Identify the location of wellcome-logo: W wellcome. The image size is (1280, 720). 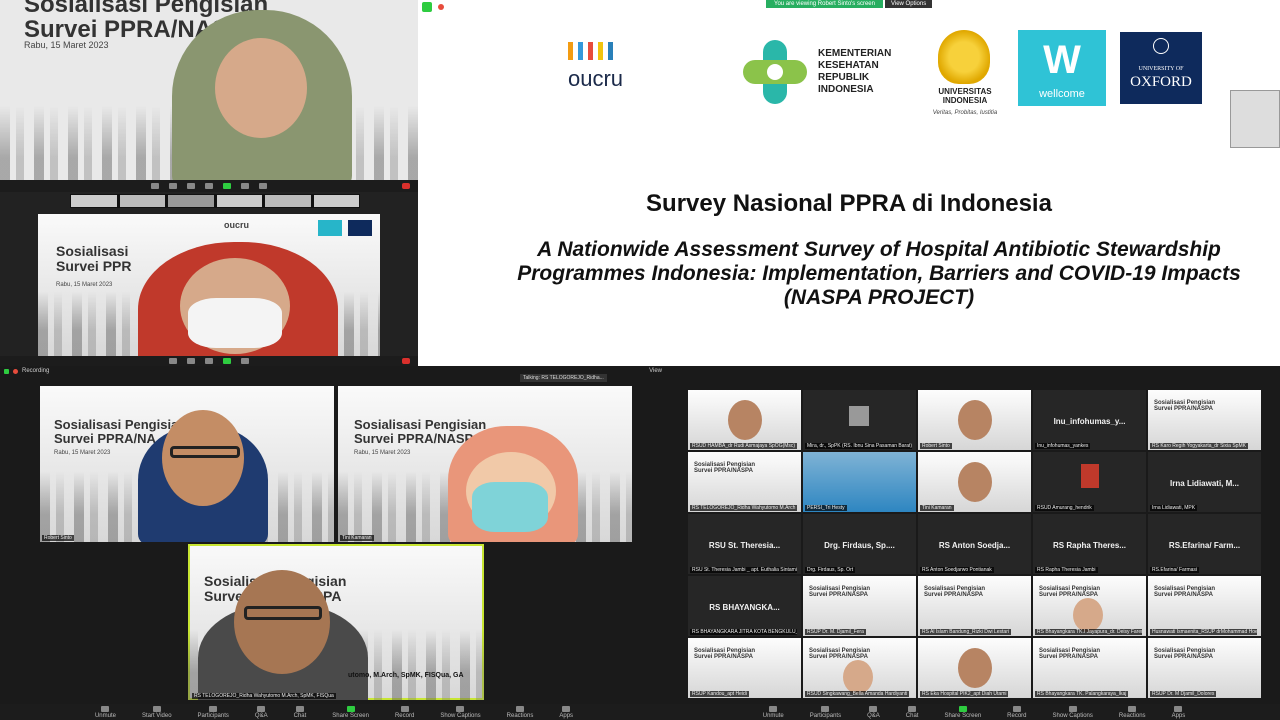
(1062, 68).